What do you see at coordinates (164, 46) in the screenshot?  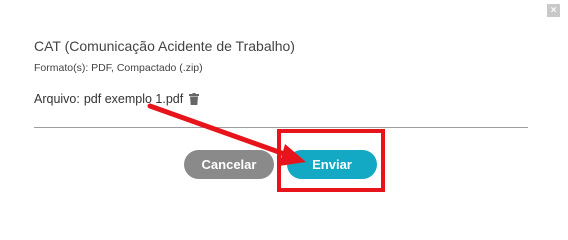 I see `dialog-title: CAT (Comunicação Acidente de Trabalho)` at bounding box center [164, 46].